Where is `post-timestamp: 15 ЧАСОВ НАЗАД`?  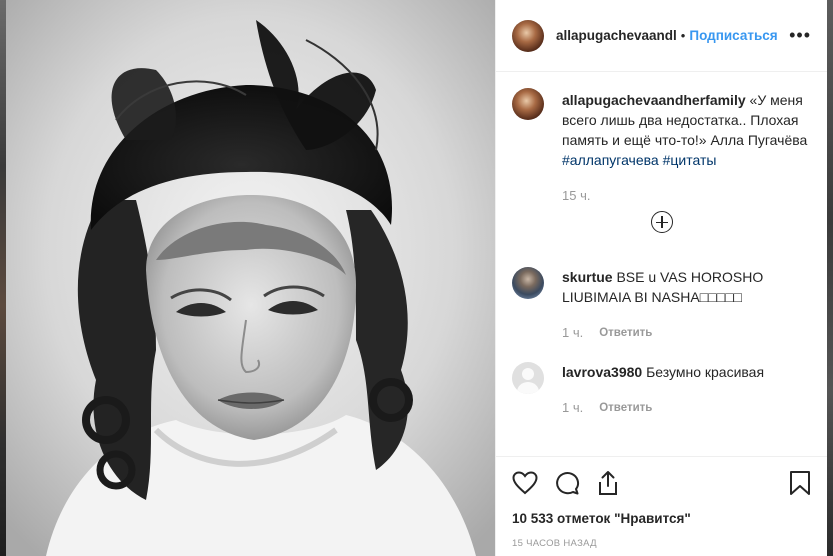
post-timestamp: 15 ЧАСОВ НАЗАД is located at coordinates (661, 543).